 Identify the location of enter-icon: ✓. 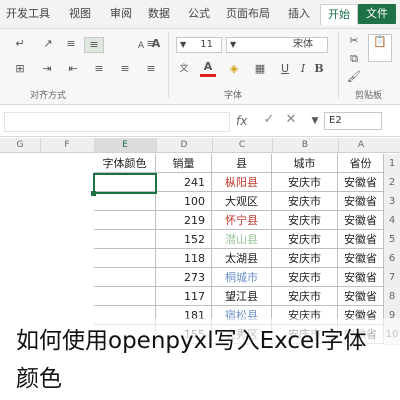
(269, 120).